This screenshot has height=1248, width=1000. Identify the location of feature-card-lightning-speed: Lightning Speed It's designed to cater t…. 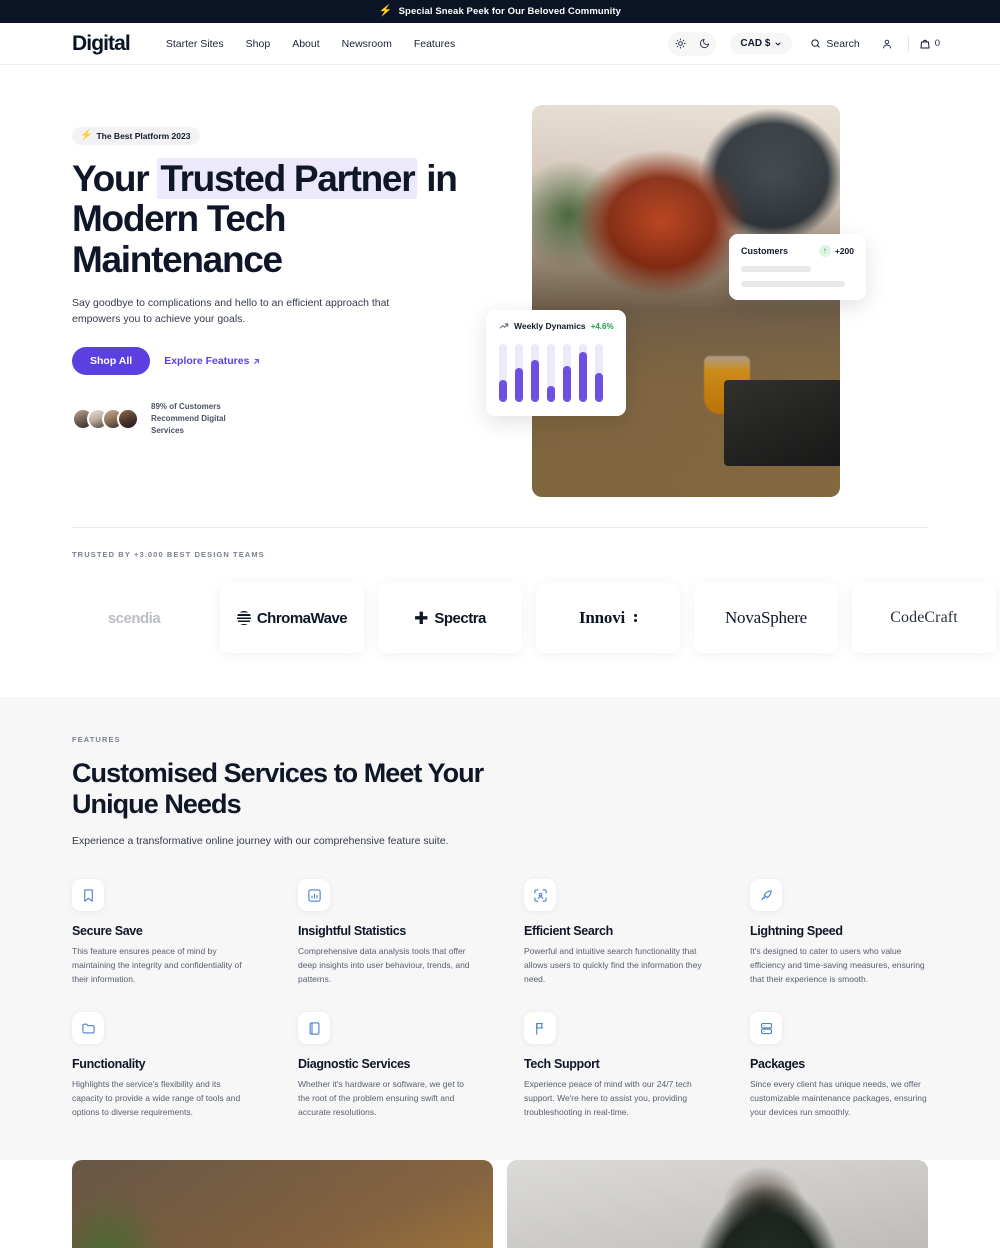
(839, 932).